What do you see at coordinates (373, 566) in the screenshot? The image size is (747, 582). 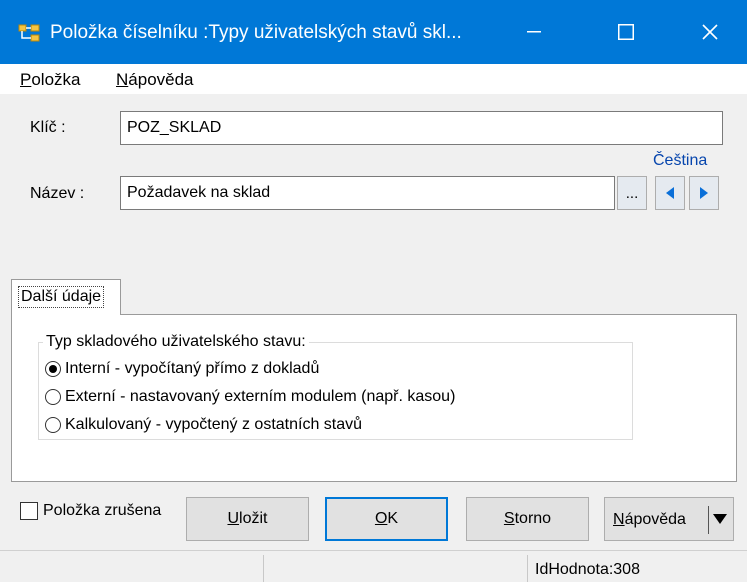 I see `status-bar: IdHodnota:308` at bounding box center [373, 566].